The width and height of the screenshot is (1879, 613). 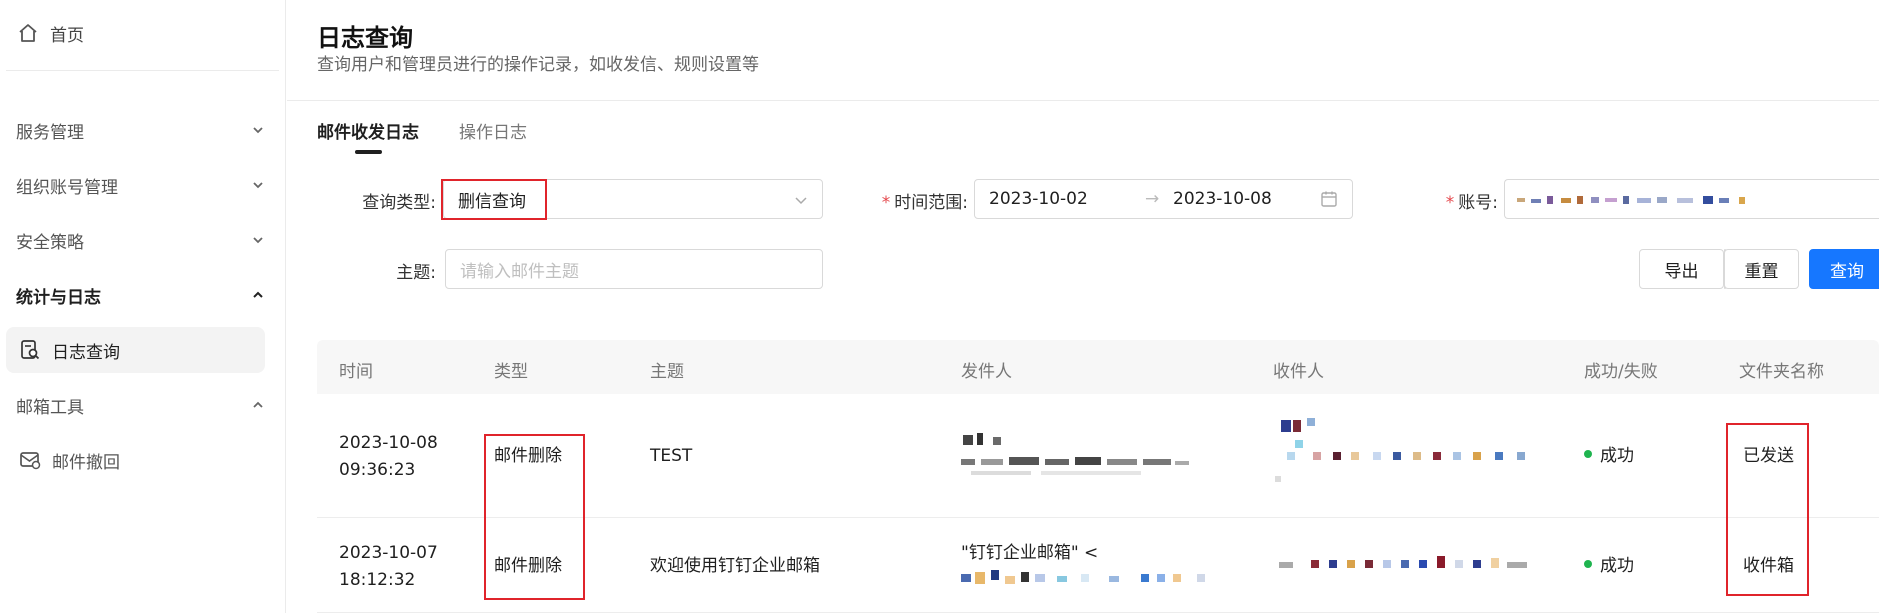 What do you see at coordinates (931, 203) in the screenshot?
I see `time-range-label-text: 时间范围:` at bounding box center [931, 203].